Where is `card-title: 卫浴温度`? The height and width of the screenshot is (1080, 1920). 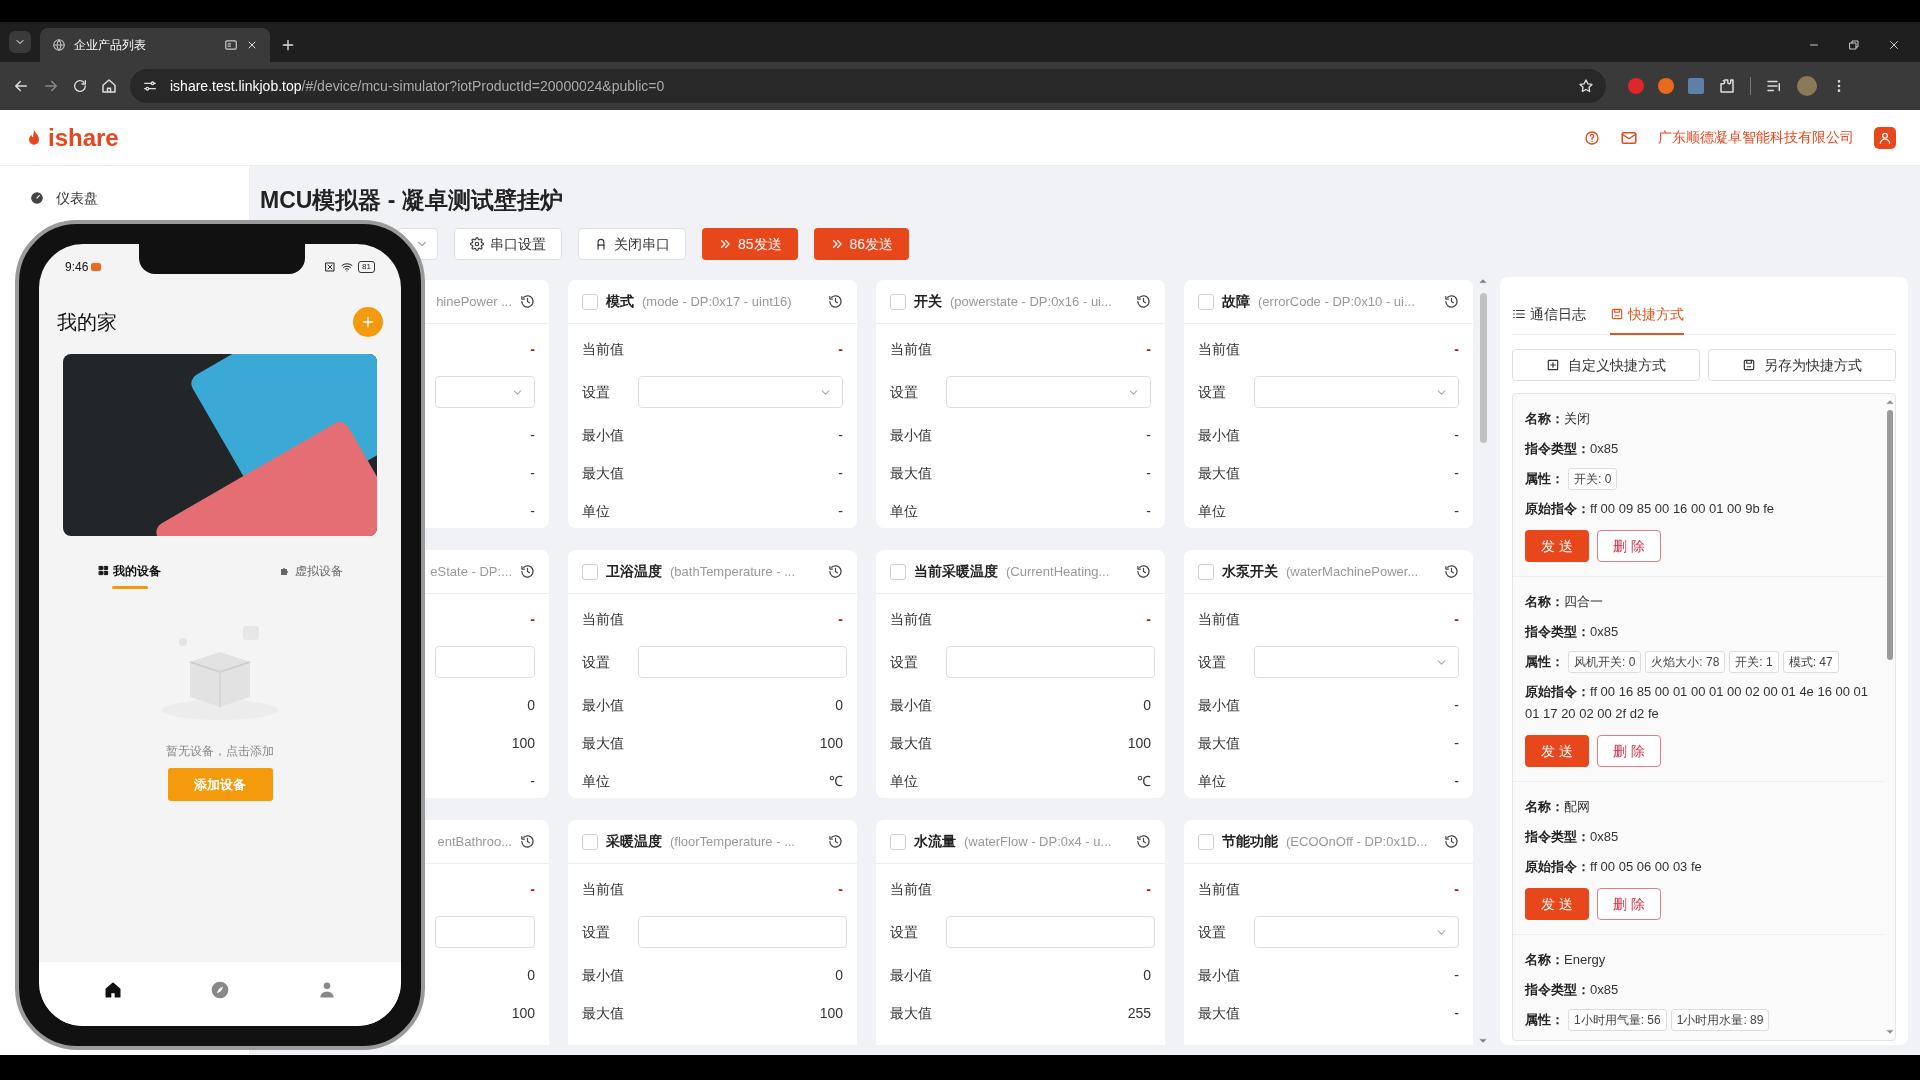
card-title: 卫浴温度 is located at coordinates (634, 571).